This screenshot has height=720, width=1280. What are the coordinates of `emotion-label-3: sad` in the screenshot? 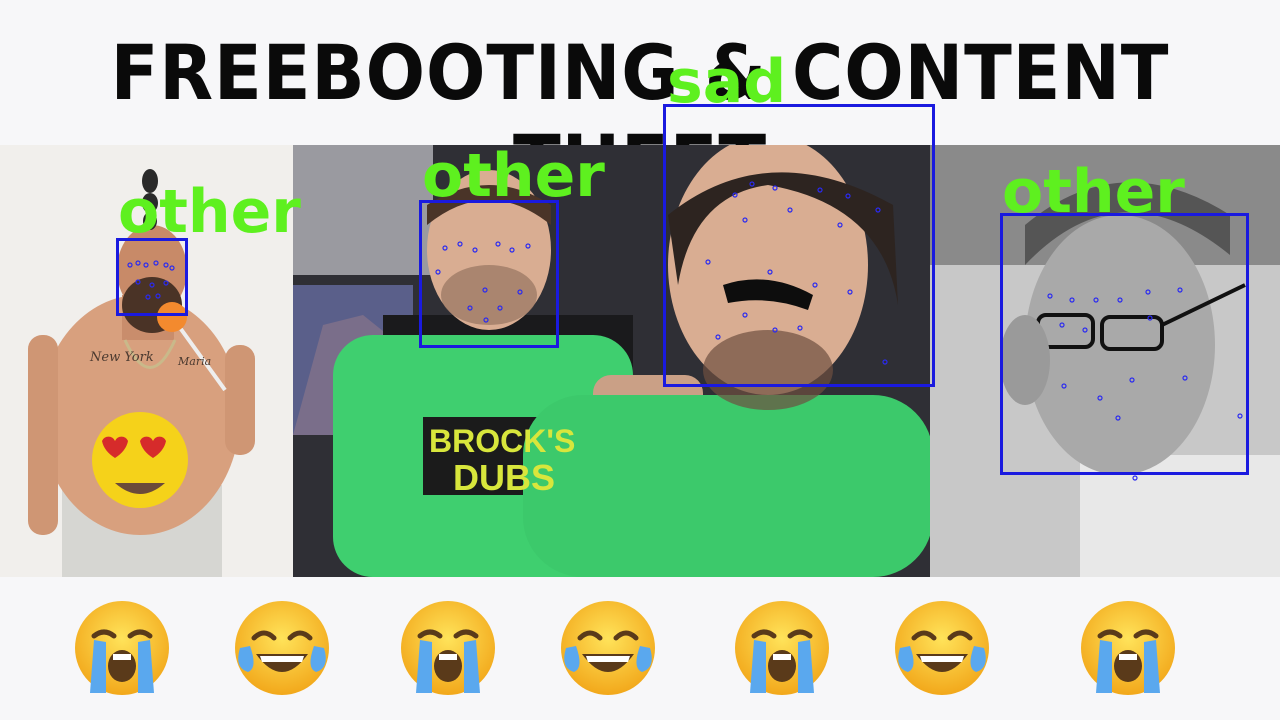 It's located at (727, 82).